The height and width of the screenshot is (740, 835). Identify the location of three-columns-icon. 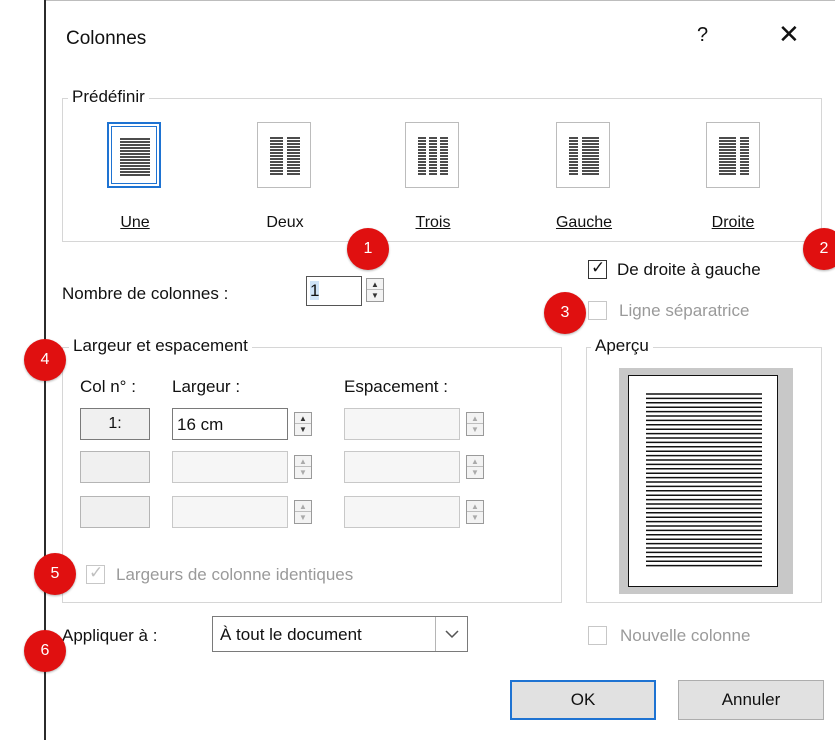
(433, 156).